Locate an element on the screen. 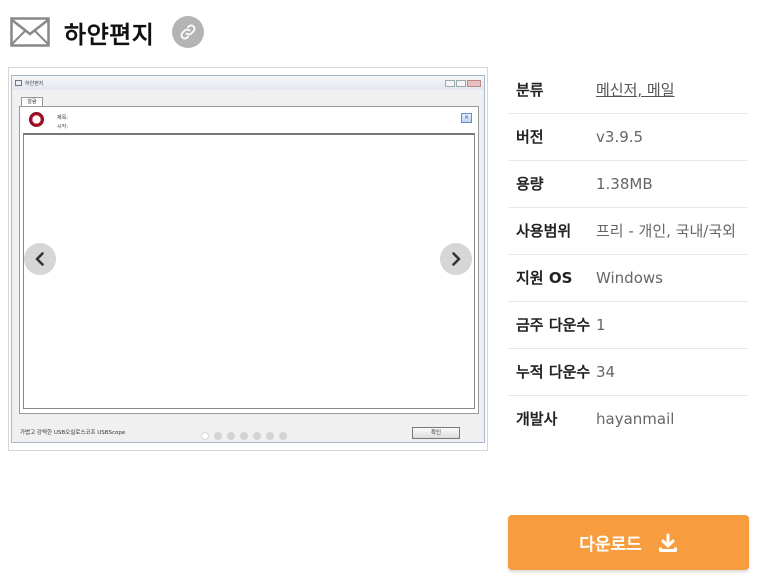 Image resolution: width=758 pixels, height=584 pixels. download-label: 다운로드 is located at coordinates (610, 545).